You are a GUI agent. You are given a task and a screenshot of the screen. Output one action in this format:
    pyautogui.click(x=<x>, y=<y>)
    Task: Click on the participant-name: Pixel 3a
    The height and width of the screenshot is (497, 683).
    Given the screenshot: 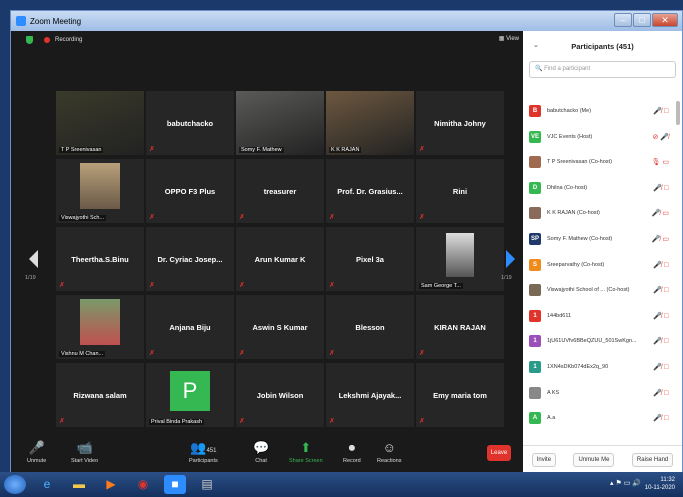 What is the action you would take?
    pyautogui.click(x=370, y=259)
    